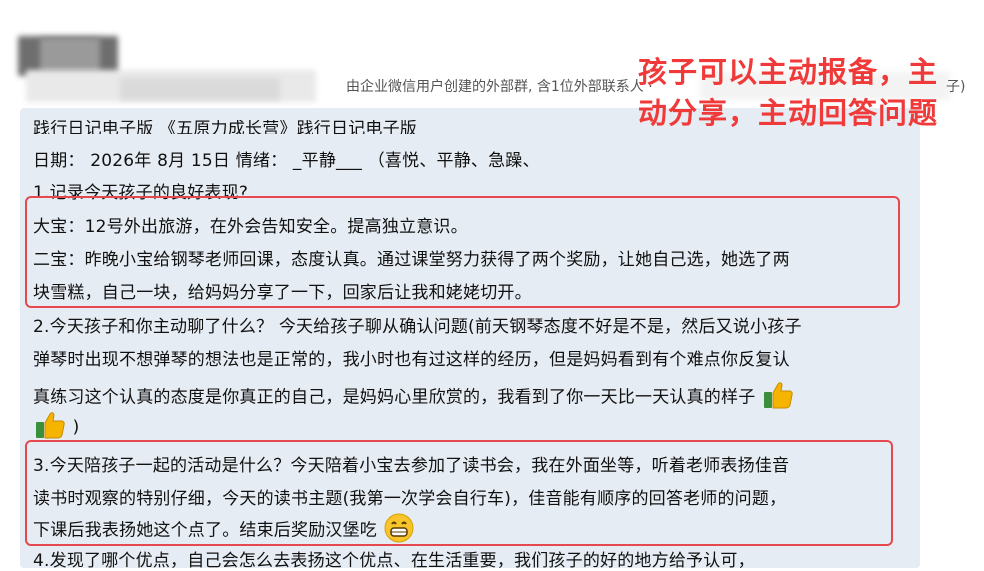 This screenshot has height=571, width=984. I want to click on question-2-line-4-text: ), so click(76, 427).